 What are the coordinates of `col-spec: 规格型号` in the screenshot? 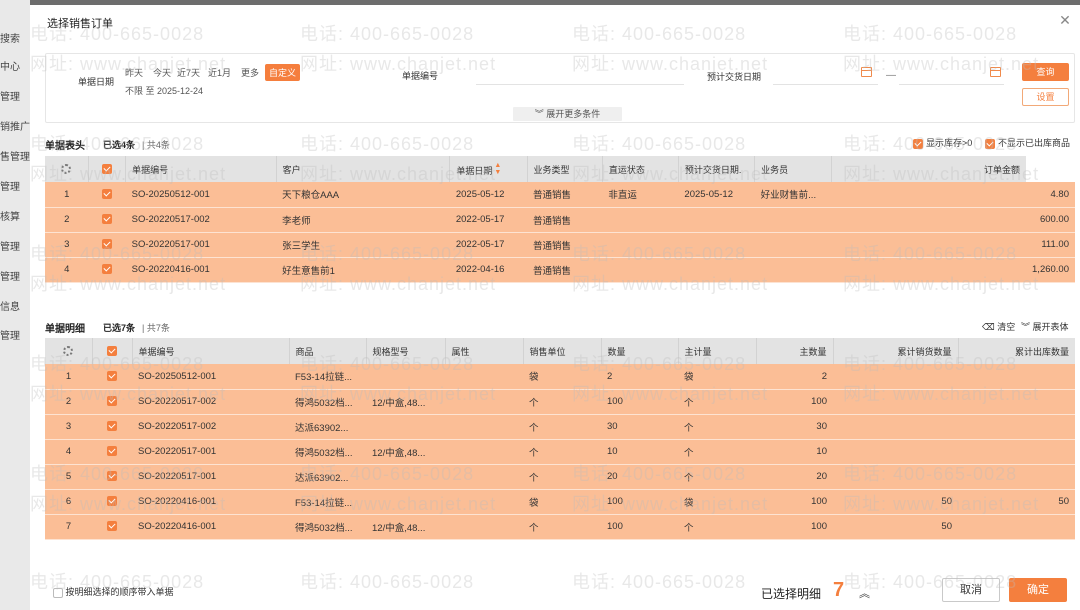 It's located at (406, 351).